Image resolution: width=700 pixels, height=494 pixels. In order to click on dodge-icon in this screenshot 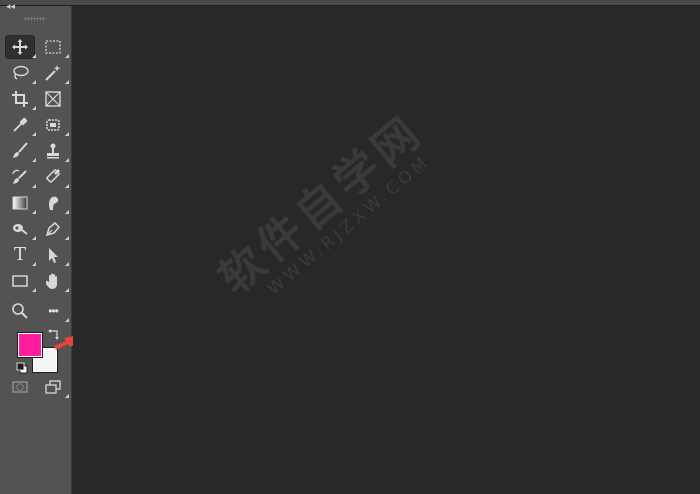, I will do `click(20, 229)`.